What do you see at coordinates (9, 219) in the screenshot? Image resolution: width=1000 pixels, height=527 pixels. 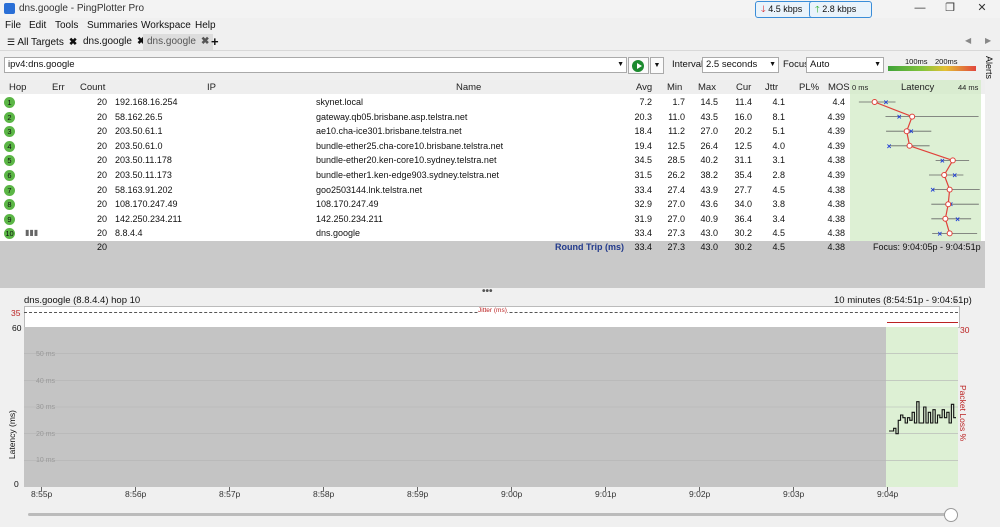 I see `hop-number-badge: 9` at bounding box center [9, 219].